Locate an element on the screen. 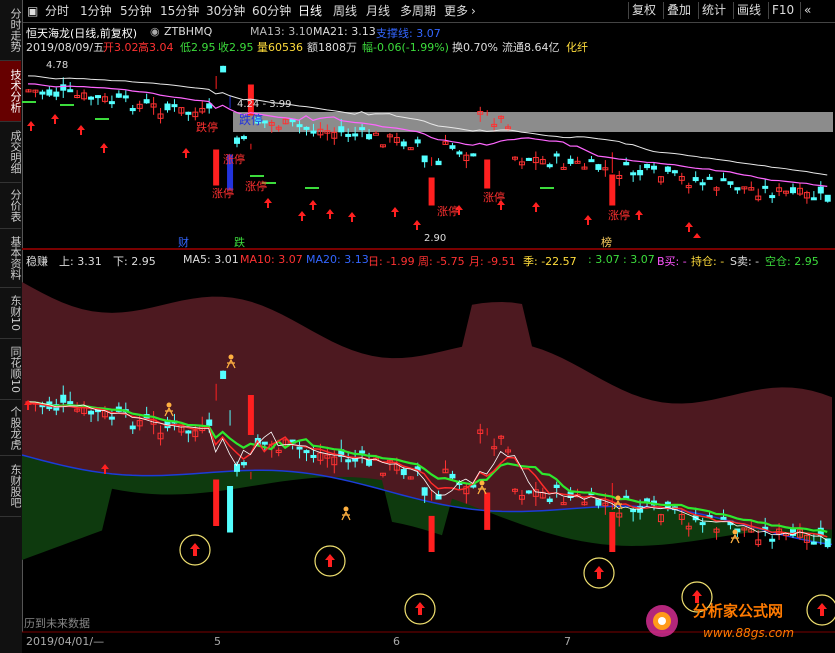  indicator-sell: S卖: - is located at coordinates (745, 261).